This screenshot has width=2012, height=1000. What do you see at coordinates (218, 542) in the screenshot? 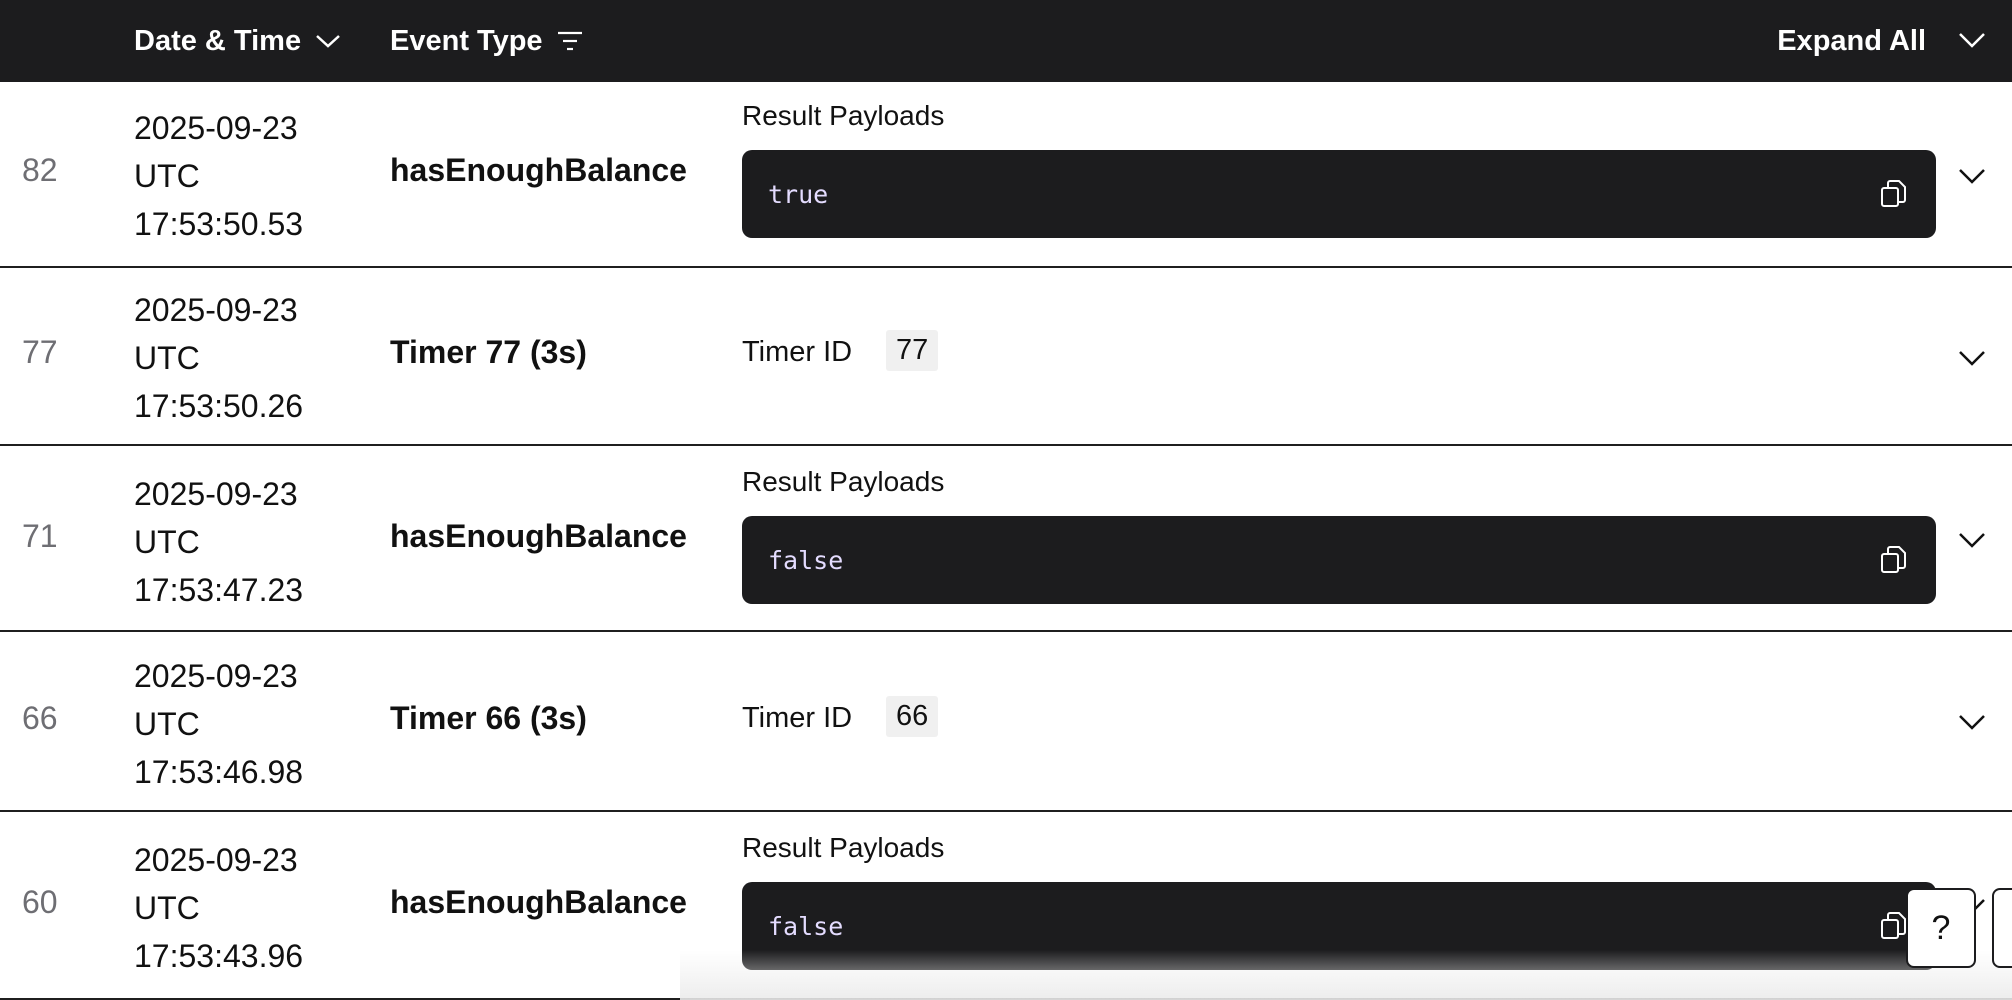
I see `event-datetime: 2025-09-23 UTC 17:53:47.23` at bounding box center [218, 542].